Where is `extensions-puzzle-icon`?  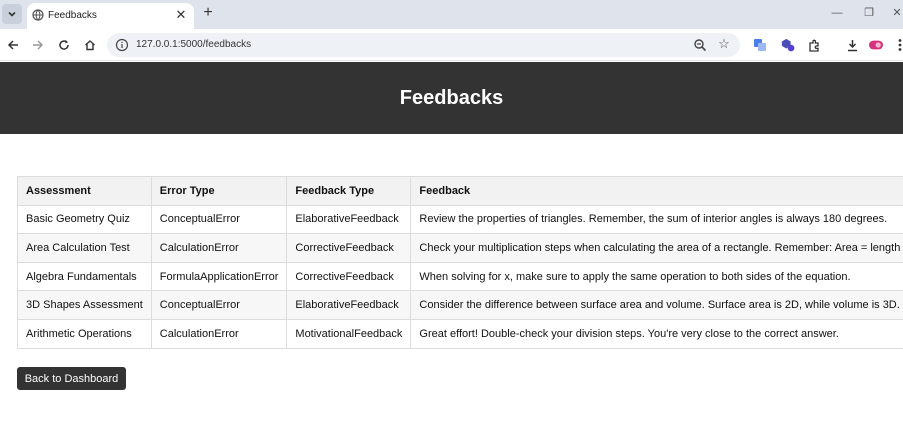 extensions-puzzle-icon is located at coordinates (814, 45).